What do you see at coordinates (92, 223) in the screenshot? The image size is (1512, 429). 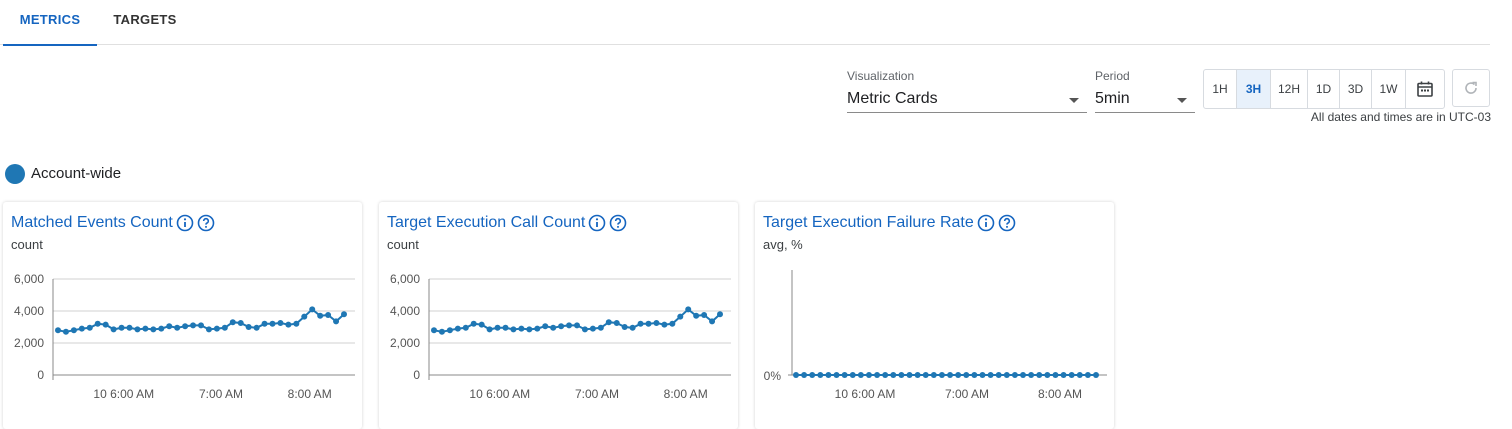 I see `card-title-text: Matched Events Count` at bounding box center [92, 223].